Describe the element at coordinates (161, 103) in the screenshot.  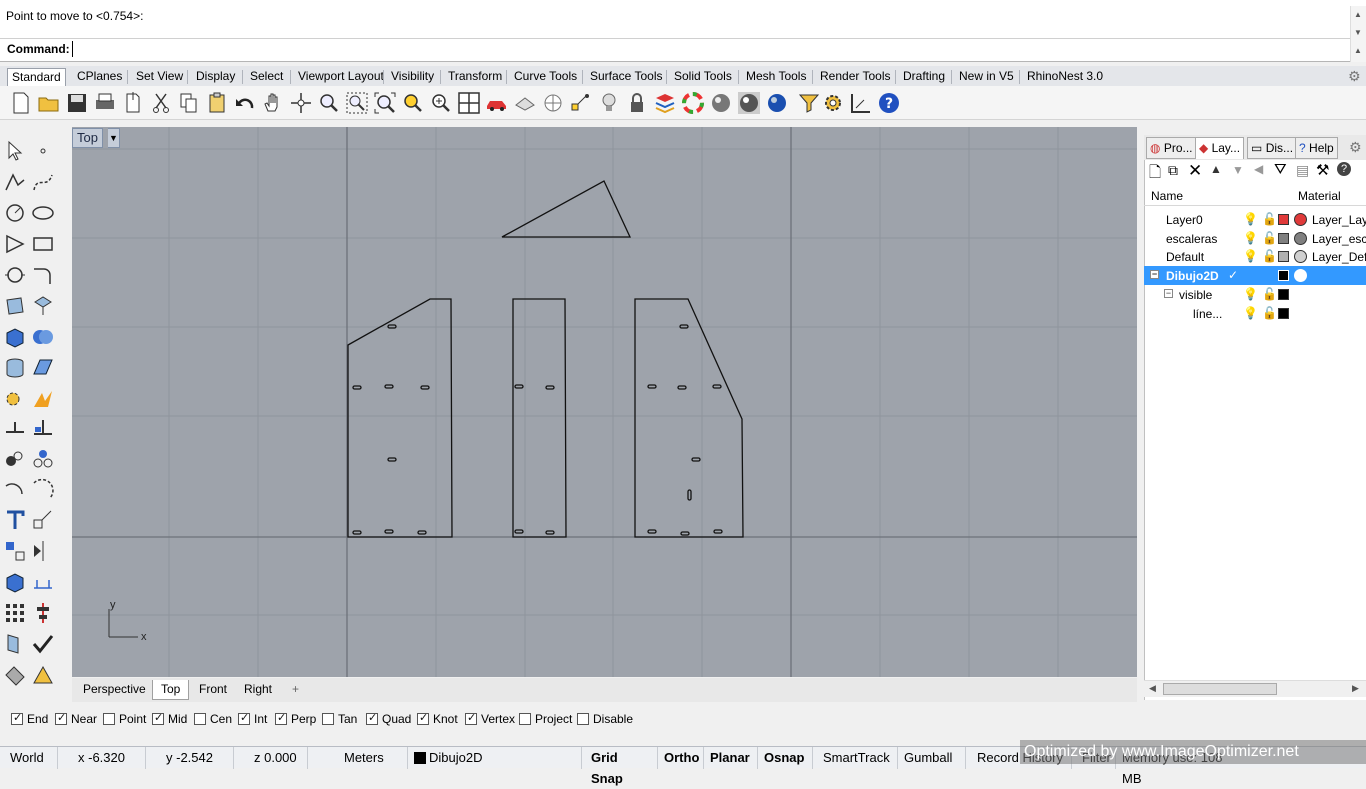
I see `cut-icon` at that location.